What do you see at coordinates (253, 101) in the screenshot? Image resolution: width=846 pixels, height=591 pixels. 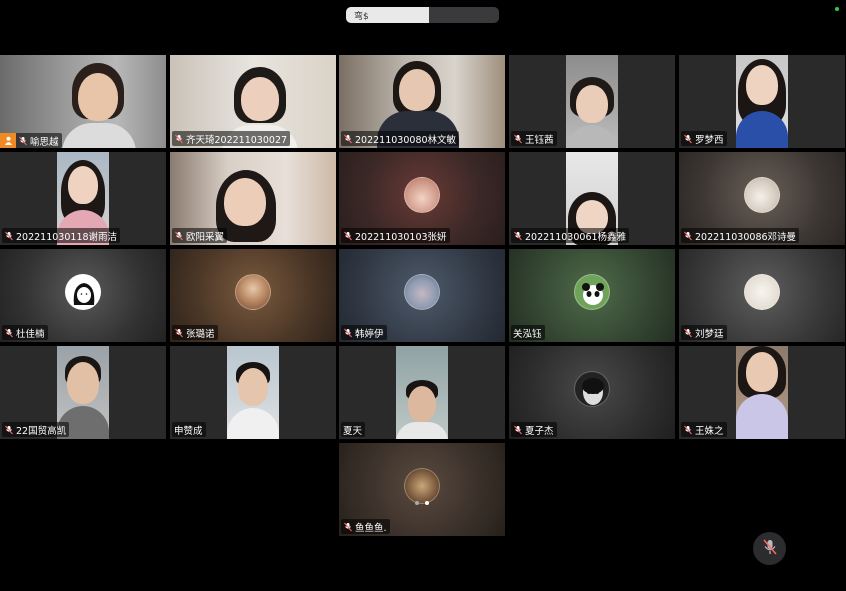 I see `participant-tile: 齐天琦202211030027` at bounding box center [253, 101].